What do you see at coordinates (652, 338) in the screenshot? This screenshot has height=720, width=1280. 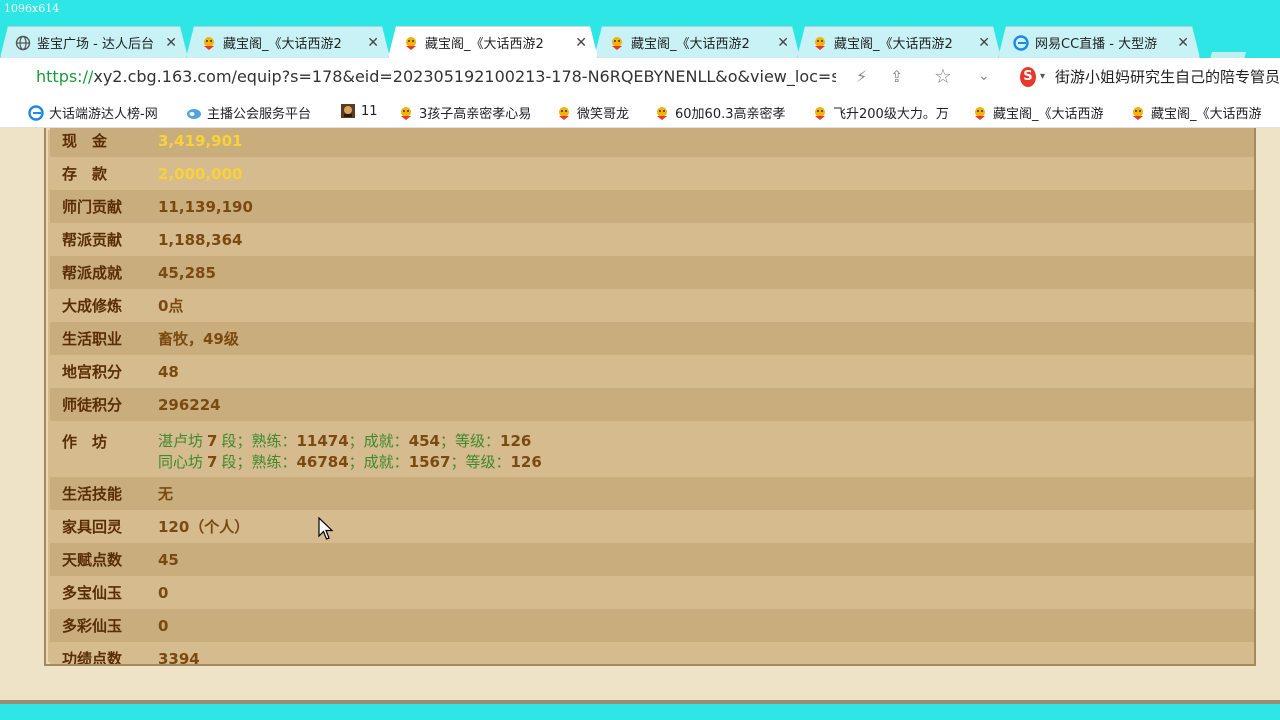 I see `table-row: 生活职业 畜牧，49级` at bounding box center [652, 338].